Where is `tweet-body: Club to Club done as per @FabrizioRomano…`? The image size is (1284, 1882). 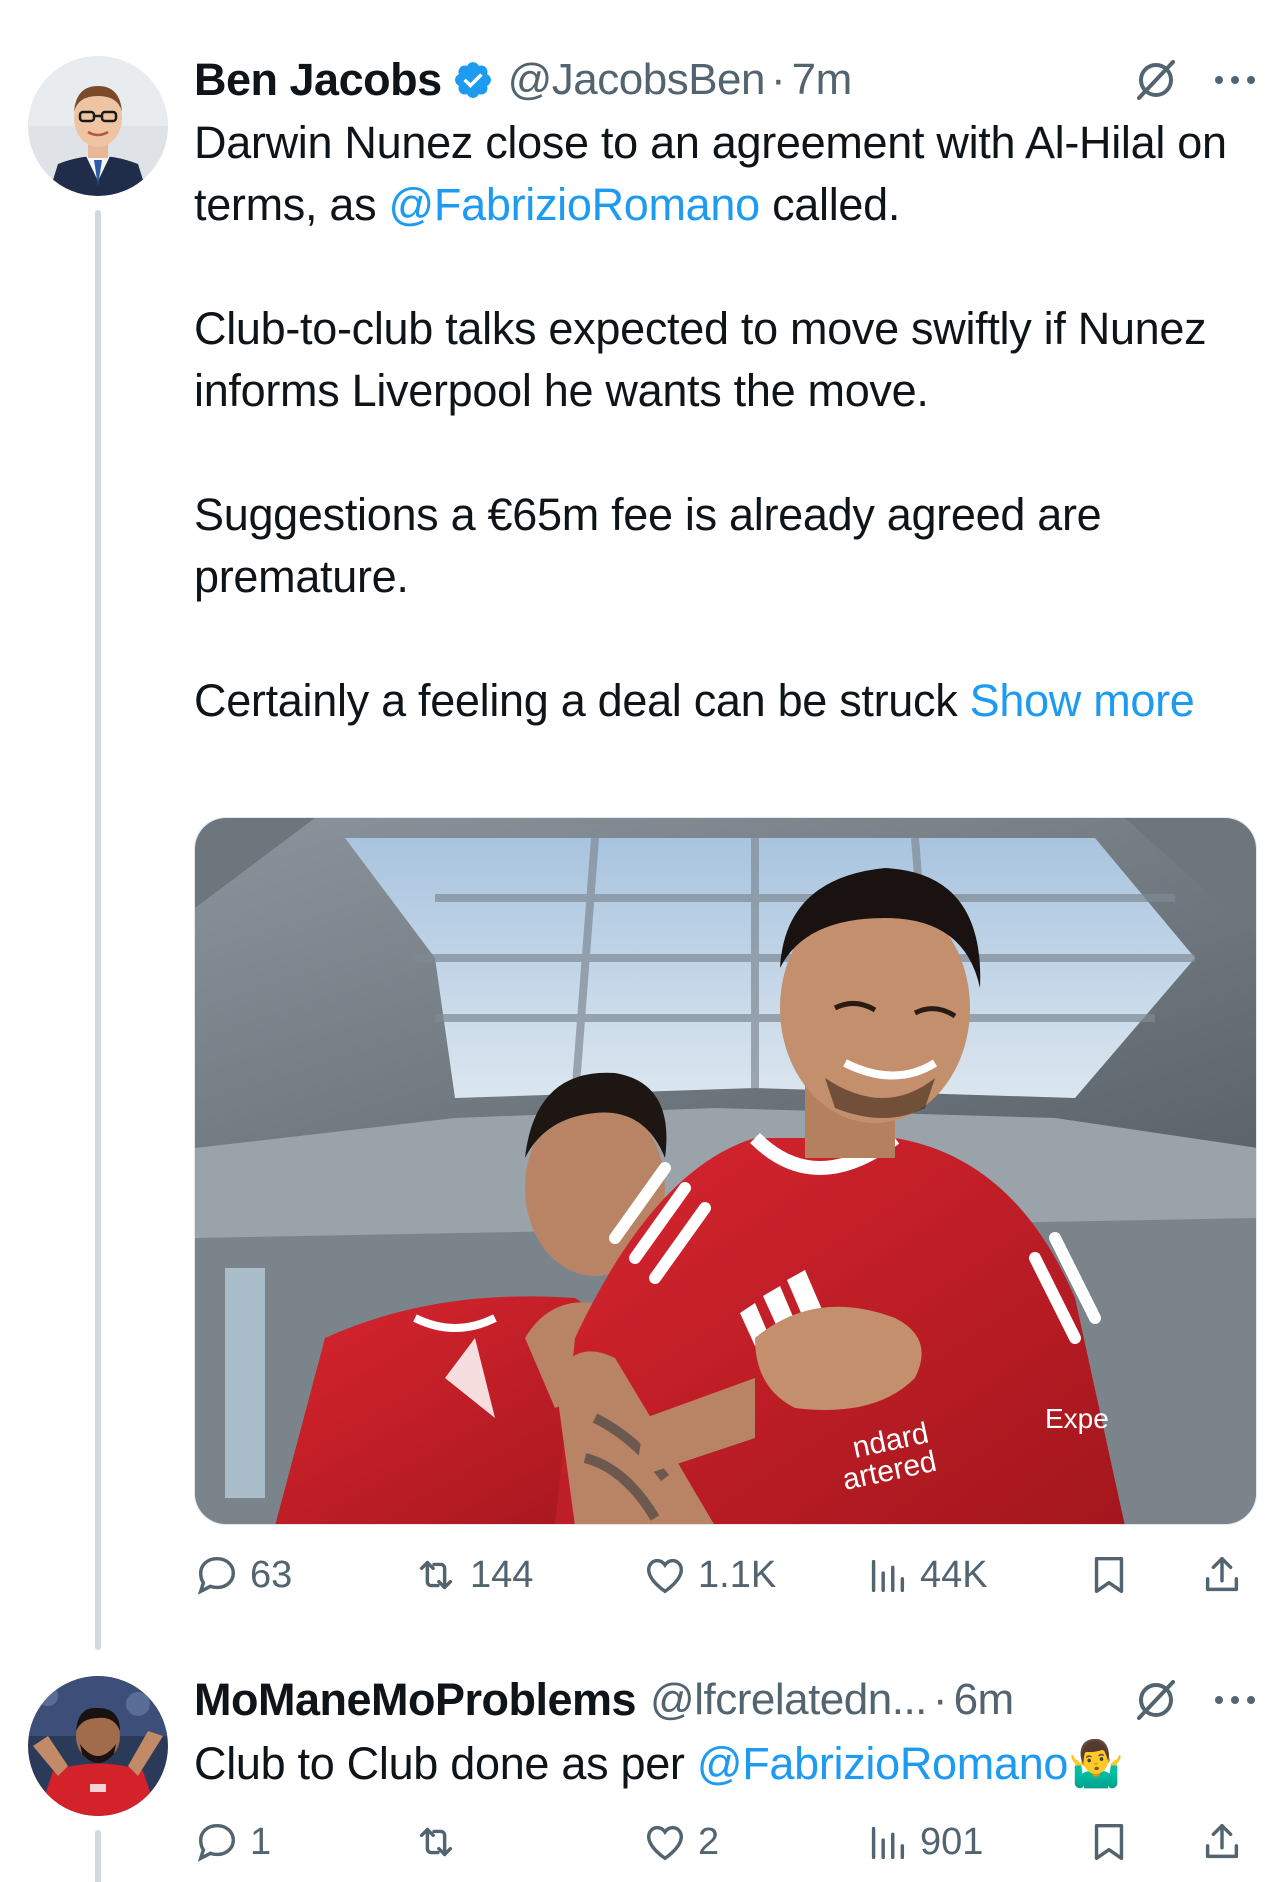
tweet-body: Club to Club done as per @FabrizioRomano… is located at coordinates (734, 1764).